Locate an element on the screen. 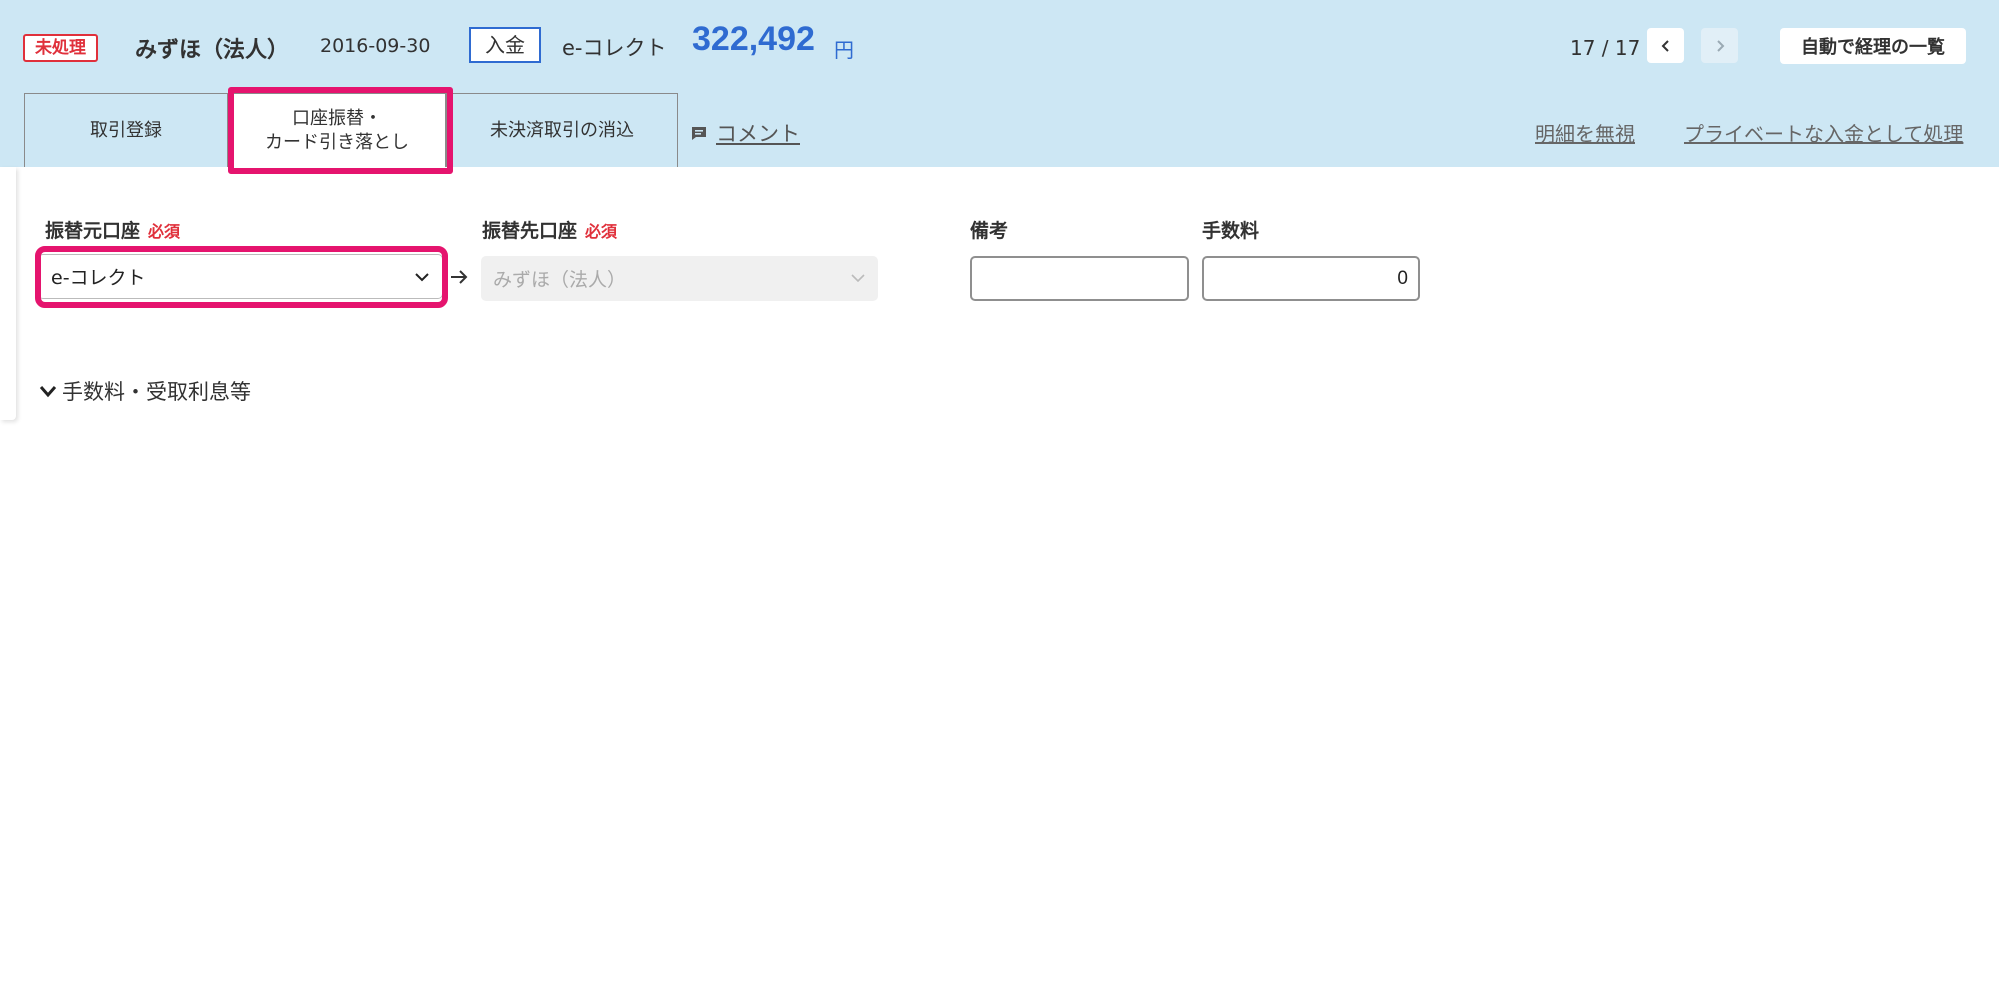 The image size is (1999, 1000). tab-trade-registration-label: 取引登録 is located at coordinates (126, 130).